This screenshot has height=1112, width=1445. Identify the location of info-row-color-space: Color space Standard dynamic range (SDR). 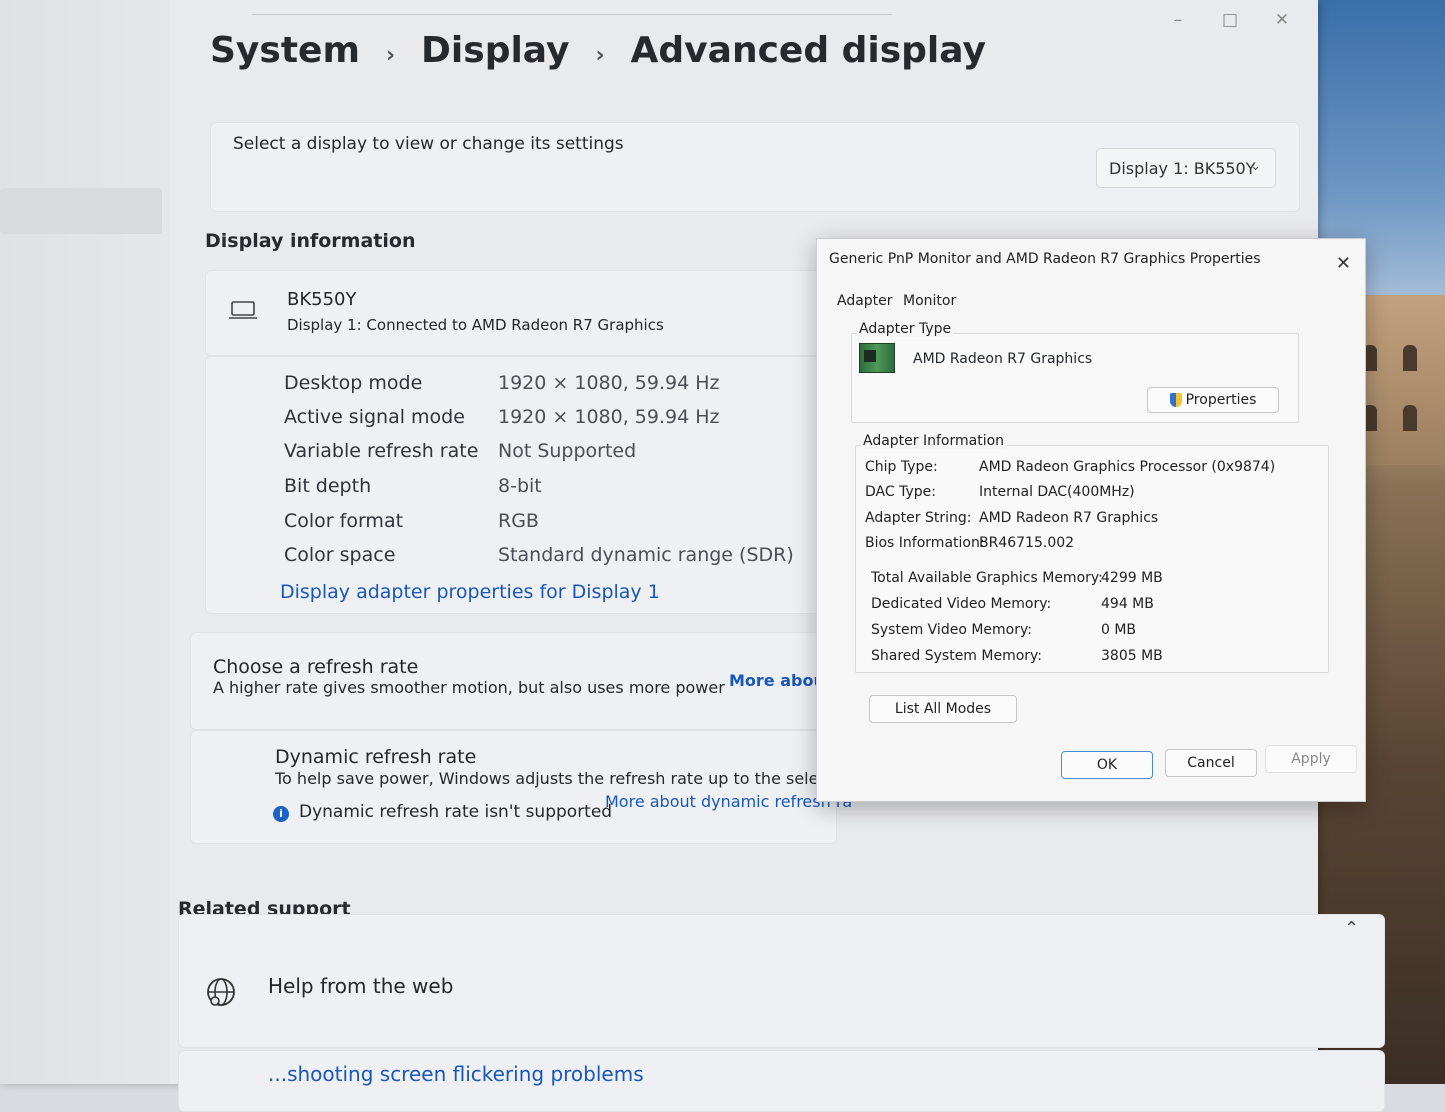
(539, 555).